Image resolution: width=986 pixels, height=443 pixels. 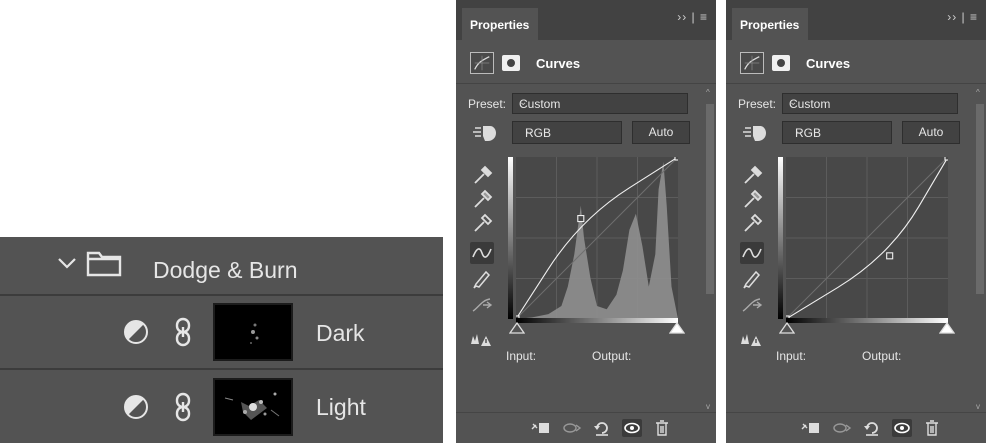 What do you see at coordinates (341, 407) in the screenshot?
I see `layer-name: Light` at bounding box center [341, 407].